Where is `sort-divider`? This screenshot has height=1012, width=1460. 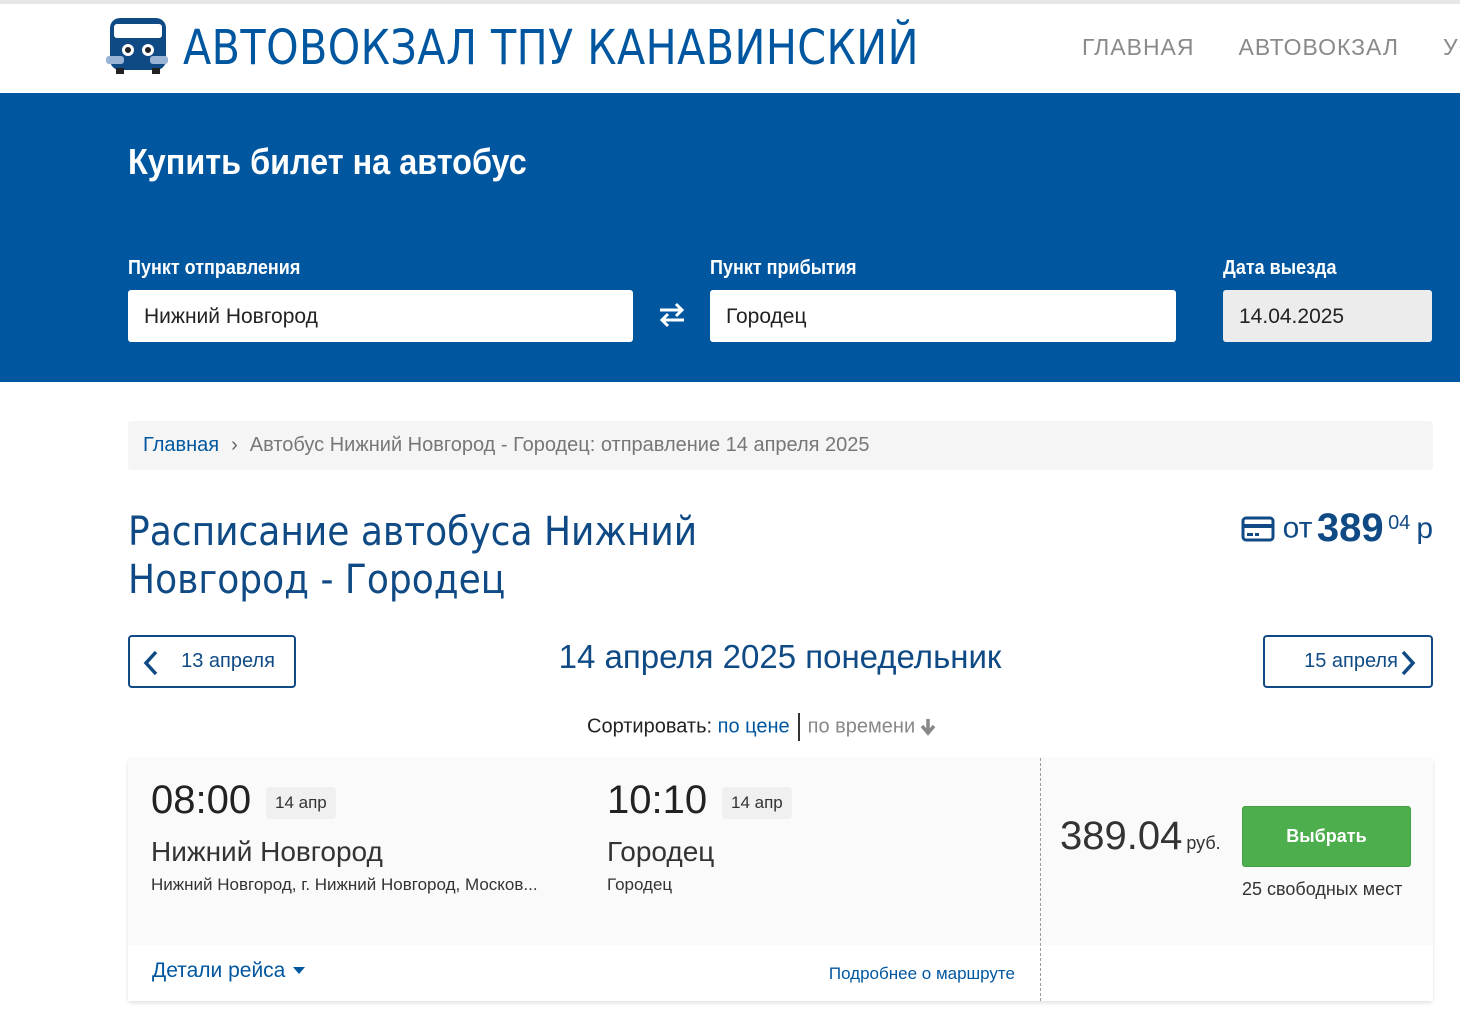
sort-divider is located at coordinates (798, 727).